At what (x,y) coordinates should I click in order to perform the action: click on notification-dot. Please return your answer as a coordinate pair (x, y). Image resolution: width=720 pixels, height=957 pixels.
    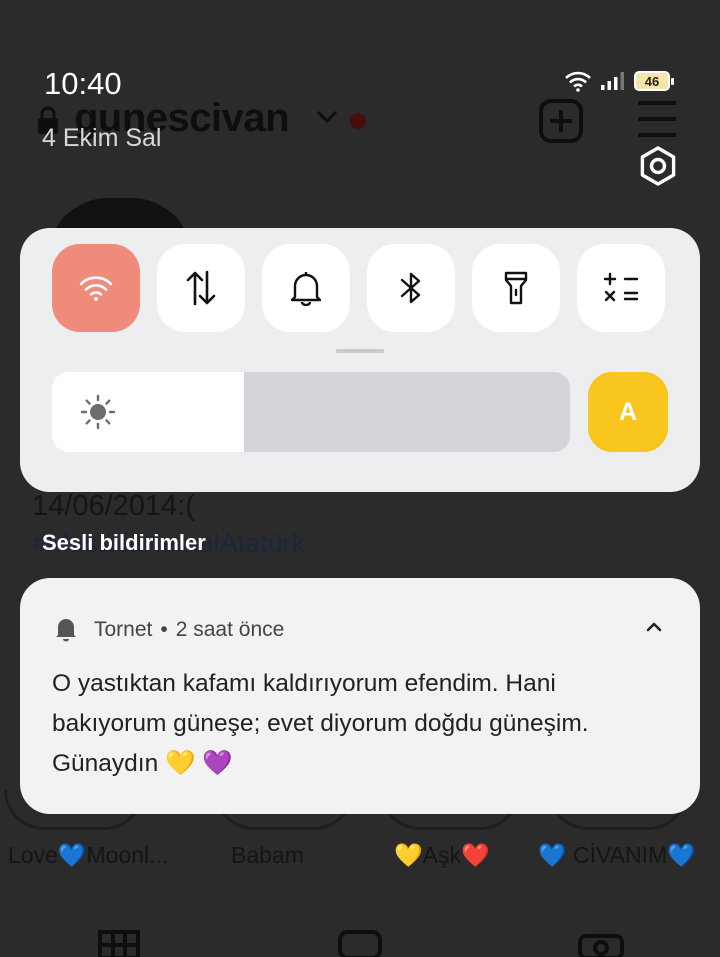
    Looking at the image, I should click on (358, 121).